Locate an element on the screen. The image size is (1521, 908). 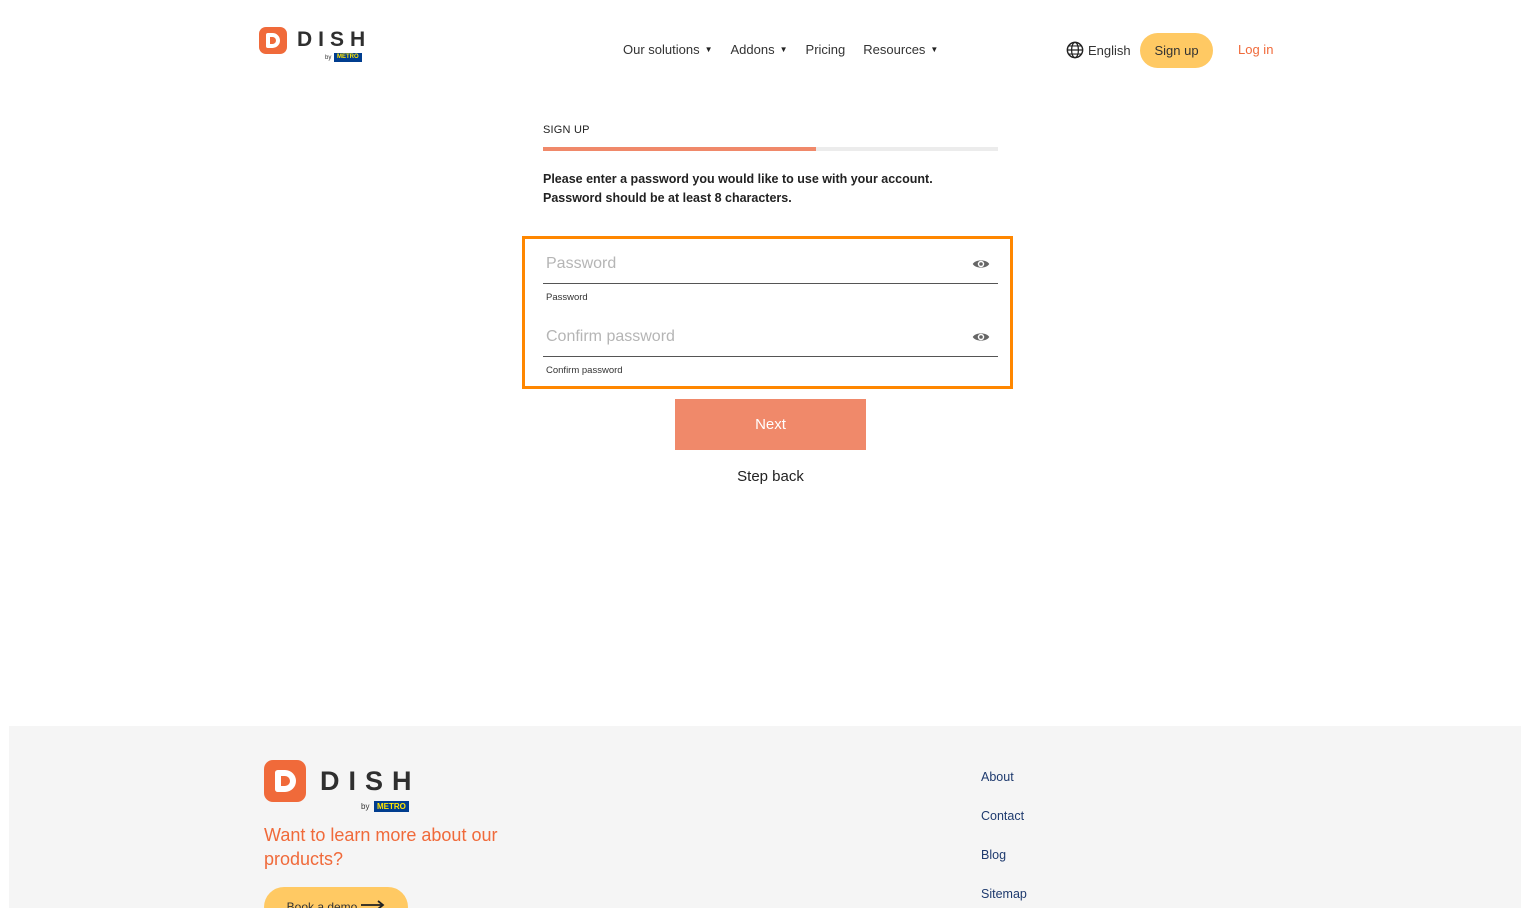
confirm-password-input-row is located at coordinates (770, 337).